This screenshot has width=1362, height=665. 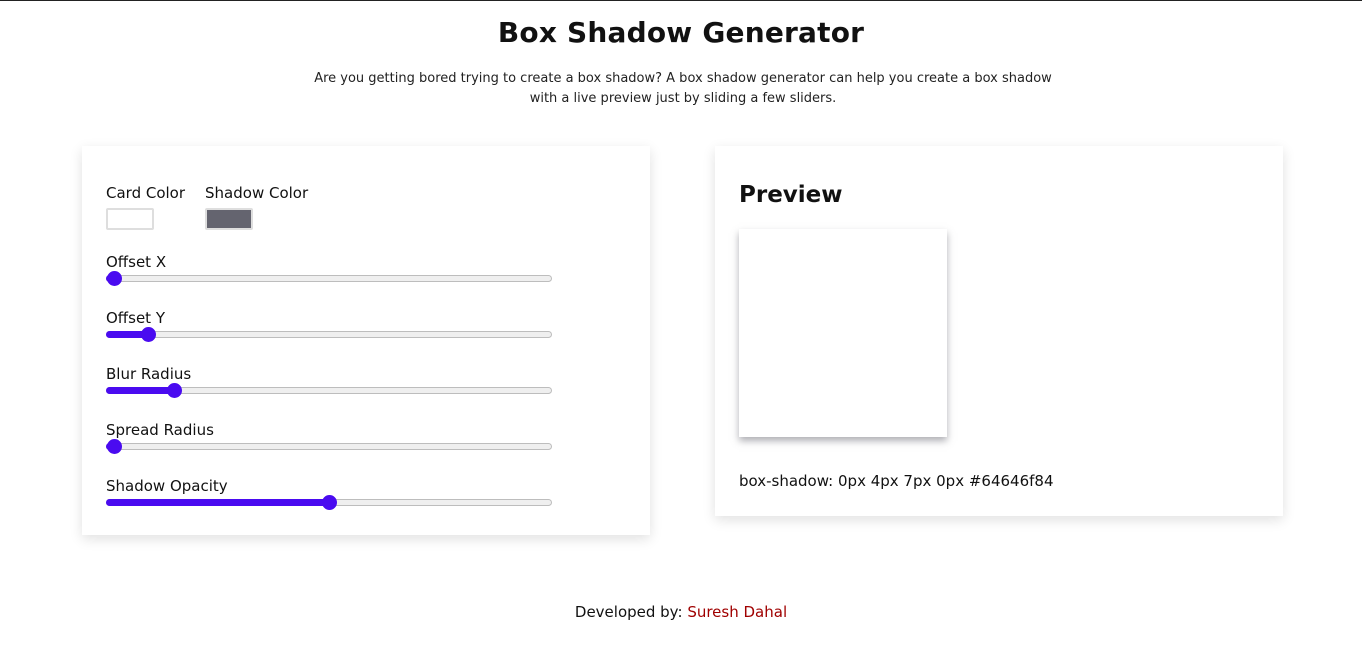 I want to click on page-title: Box Shadow Generator, so click(x=681, y=32).